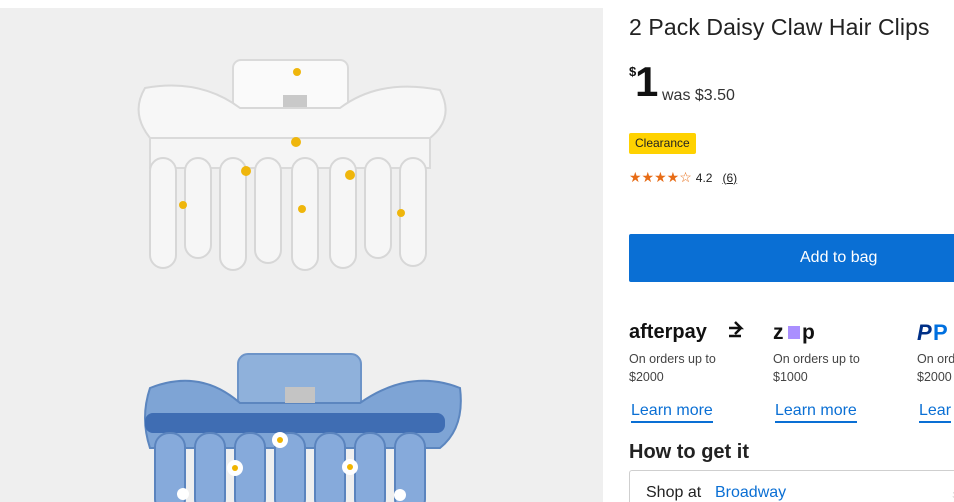  Describe the element at coordinates (668, 332) in the screenshot. I see `svg-text: afterpay` at that location.